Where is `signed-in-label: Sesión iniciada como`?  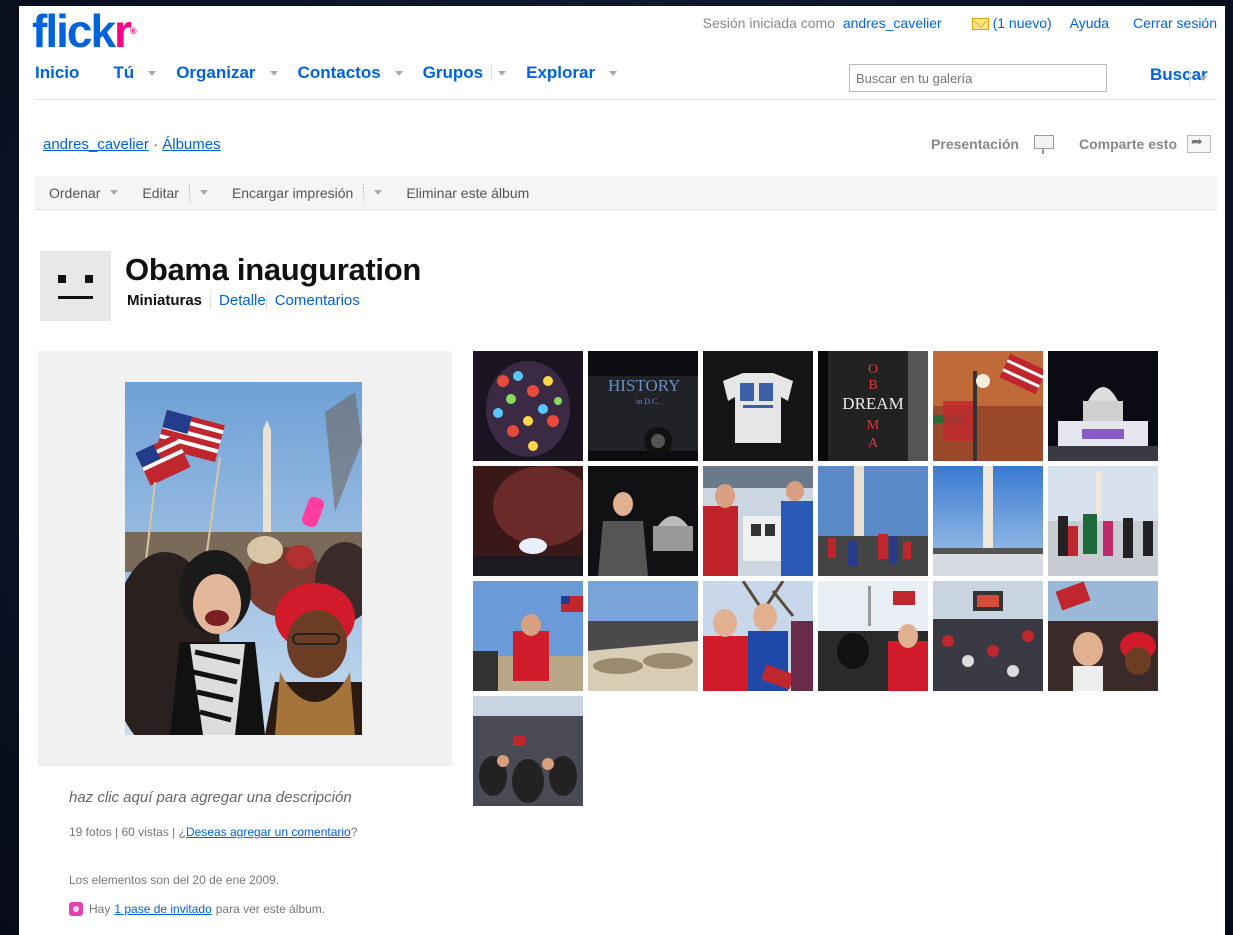 signed-in-label: Sesión iniciada como is located at coordinates (768, 23).